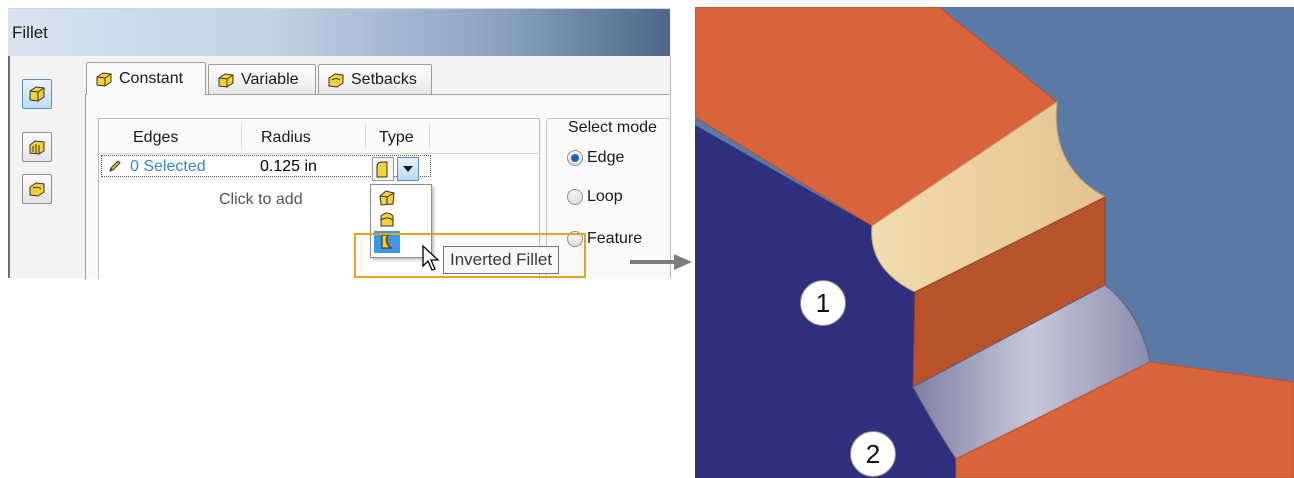 The height and width of the screenshot is (478, 1294). Describe the element at coordinates (168, 167) in the screenshot. I see `edges-selected-cell: 0 Selected` at that location.